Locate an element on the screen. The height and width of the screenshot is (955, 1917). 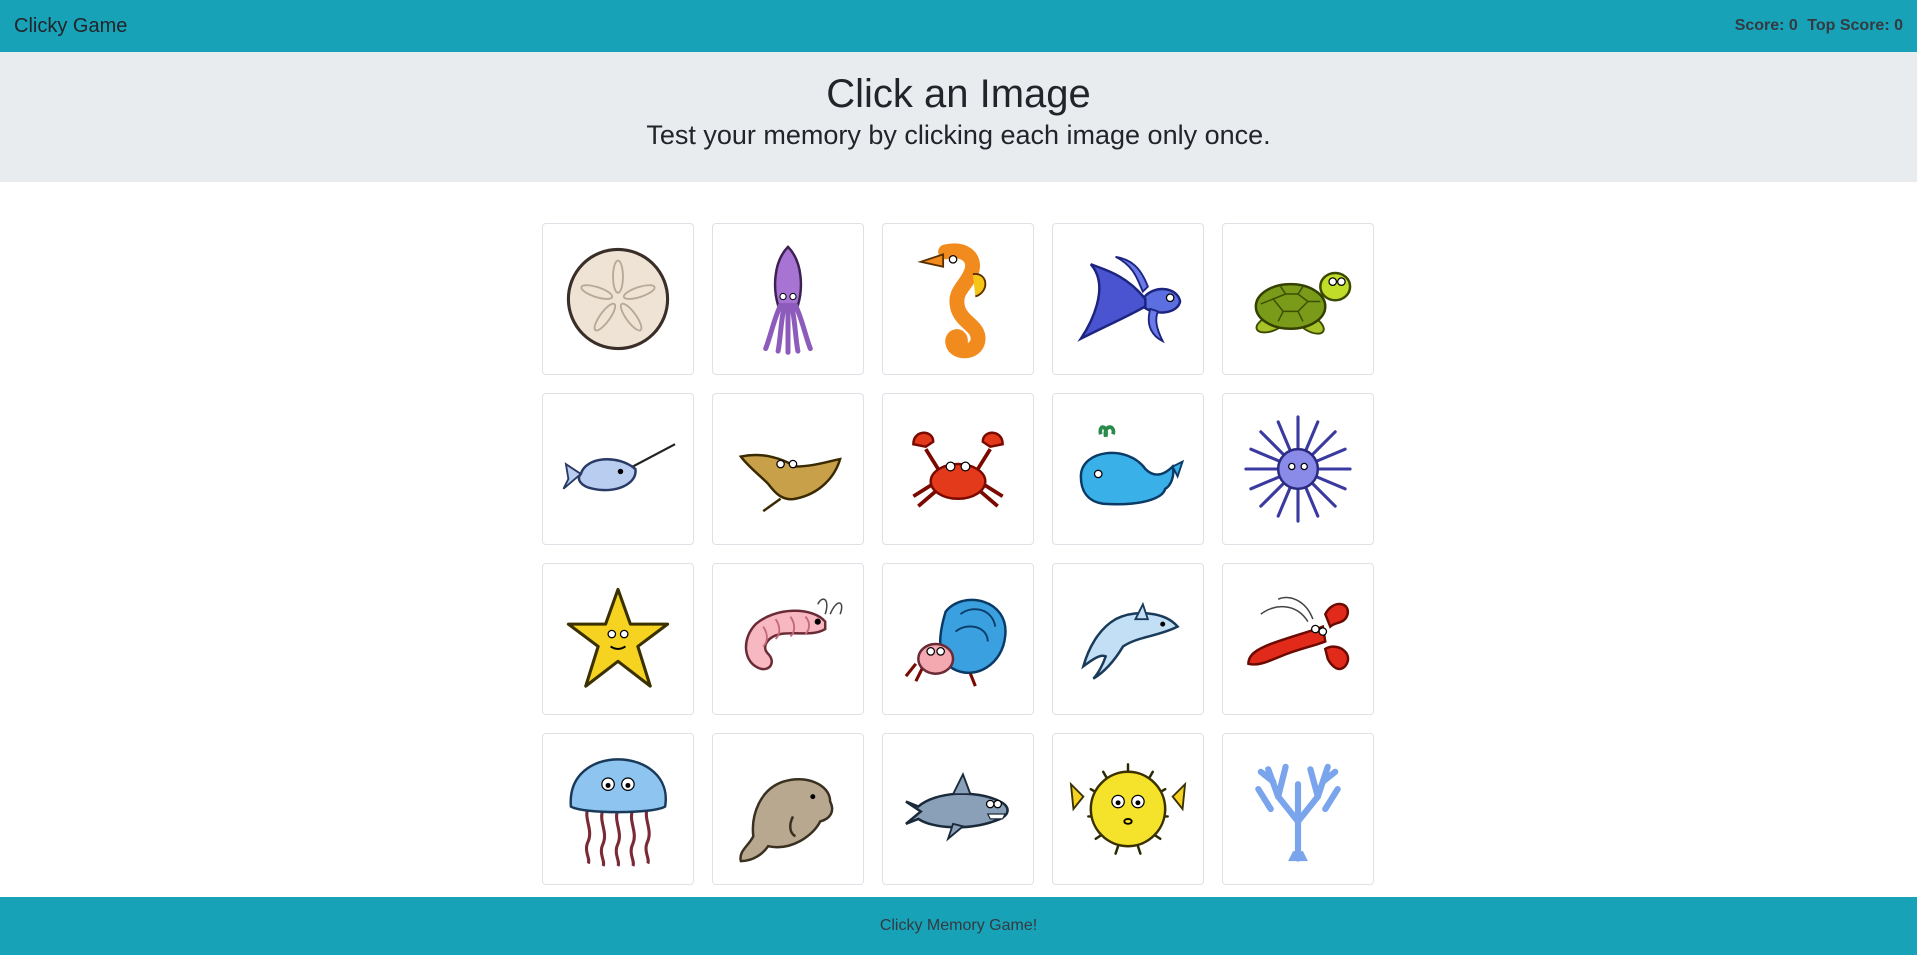
pufferfish-icon is located at coordinates (1128, 809).